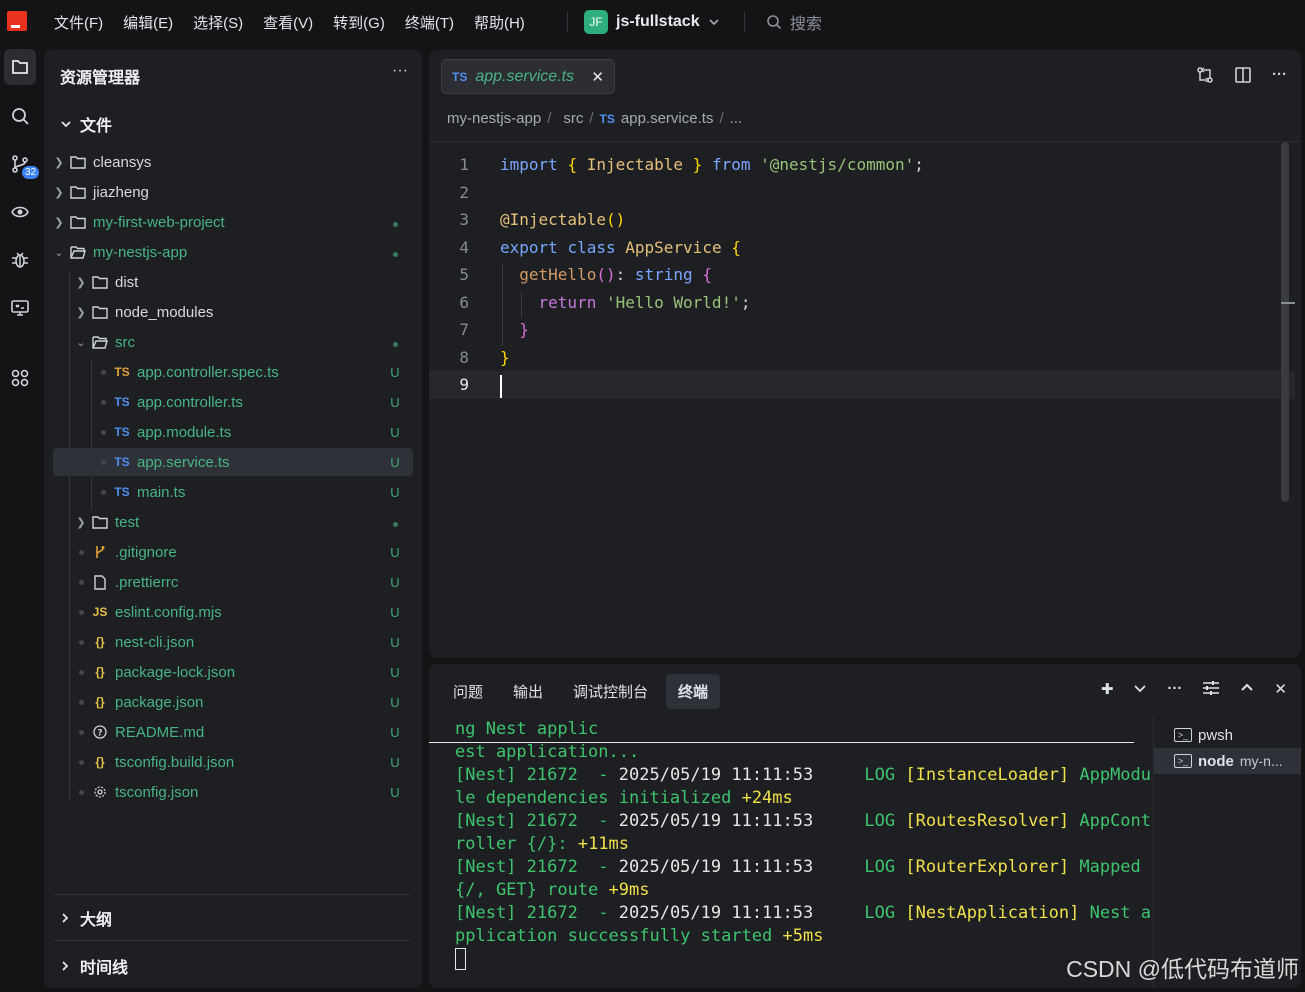  What do you see at coordinates (693, 691) in the screenshot?
I see `tab-terminal: 终端` at bounding box center [693, 691].